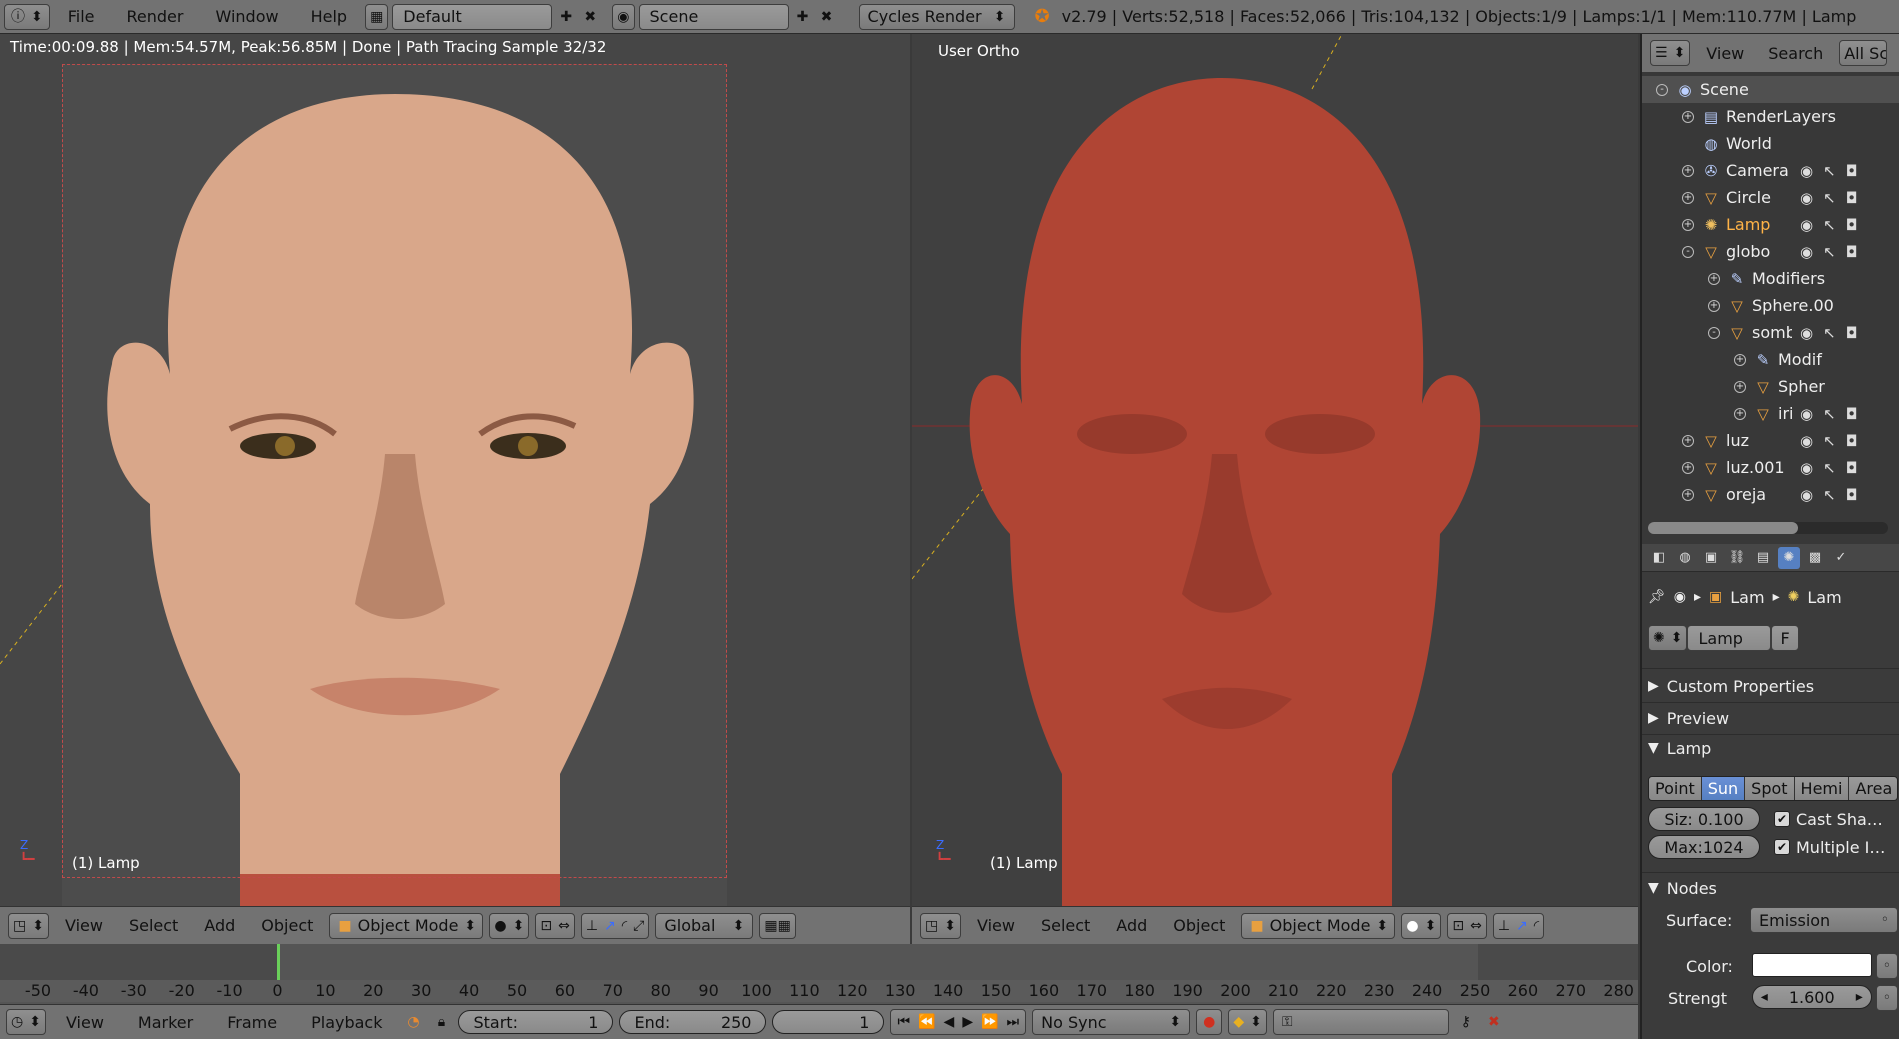  I want to click on editor-type-button: ⓘ ⬍, so click(27, 16).